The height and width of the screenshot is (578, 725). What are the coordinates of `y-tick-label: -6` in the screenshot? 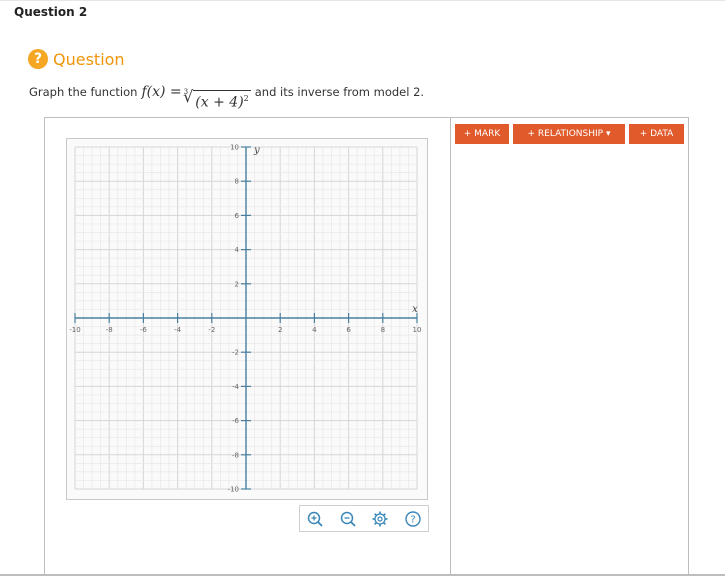 It's located at (236, 421).